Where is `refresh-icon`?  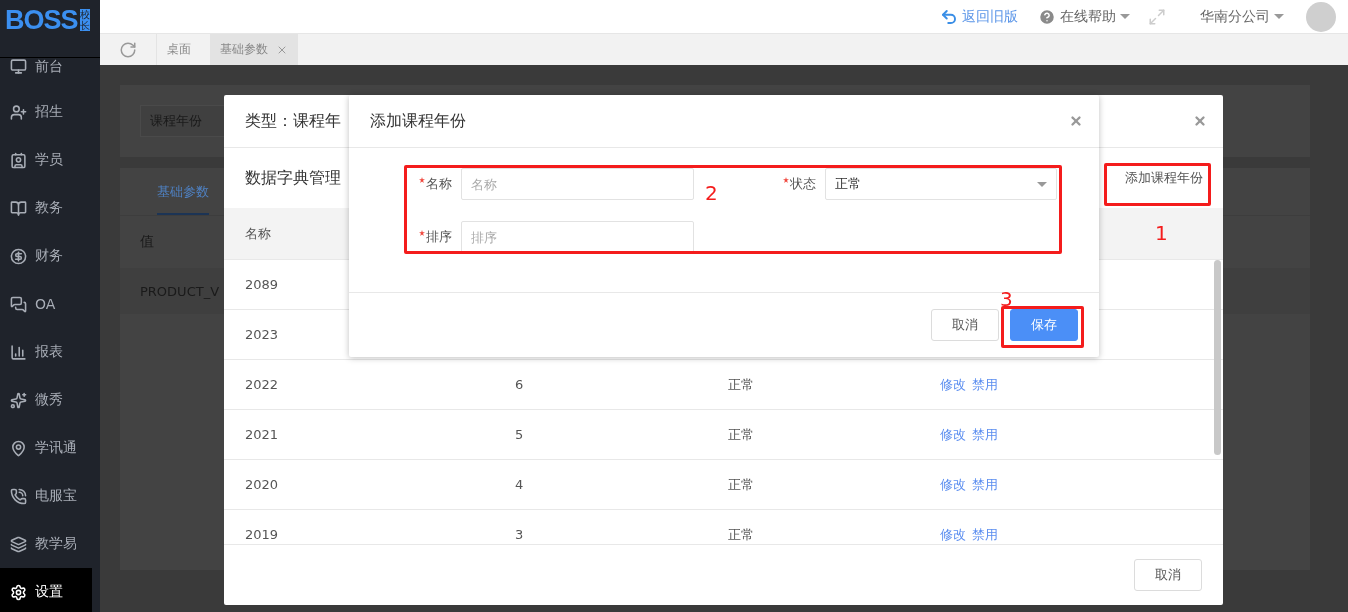 refresh-icon is located at coordinates (128, 49).